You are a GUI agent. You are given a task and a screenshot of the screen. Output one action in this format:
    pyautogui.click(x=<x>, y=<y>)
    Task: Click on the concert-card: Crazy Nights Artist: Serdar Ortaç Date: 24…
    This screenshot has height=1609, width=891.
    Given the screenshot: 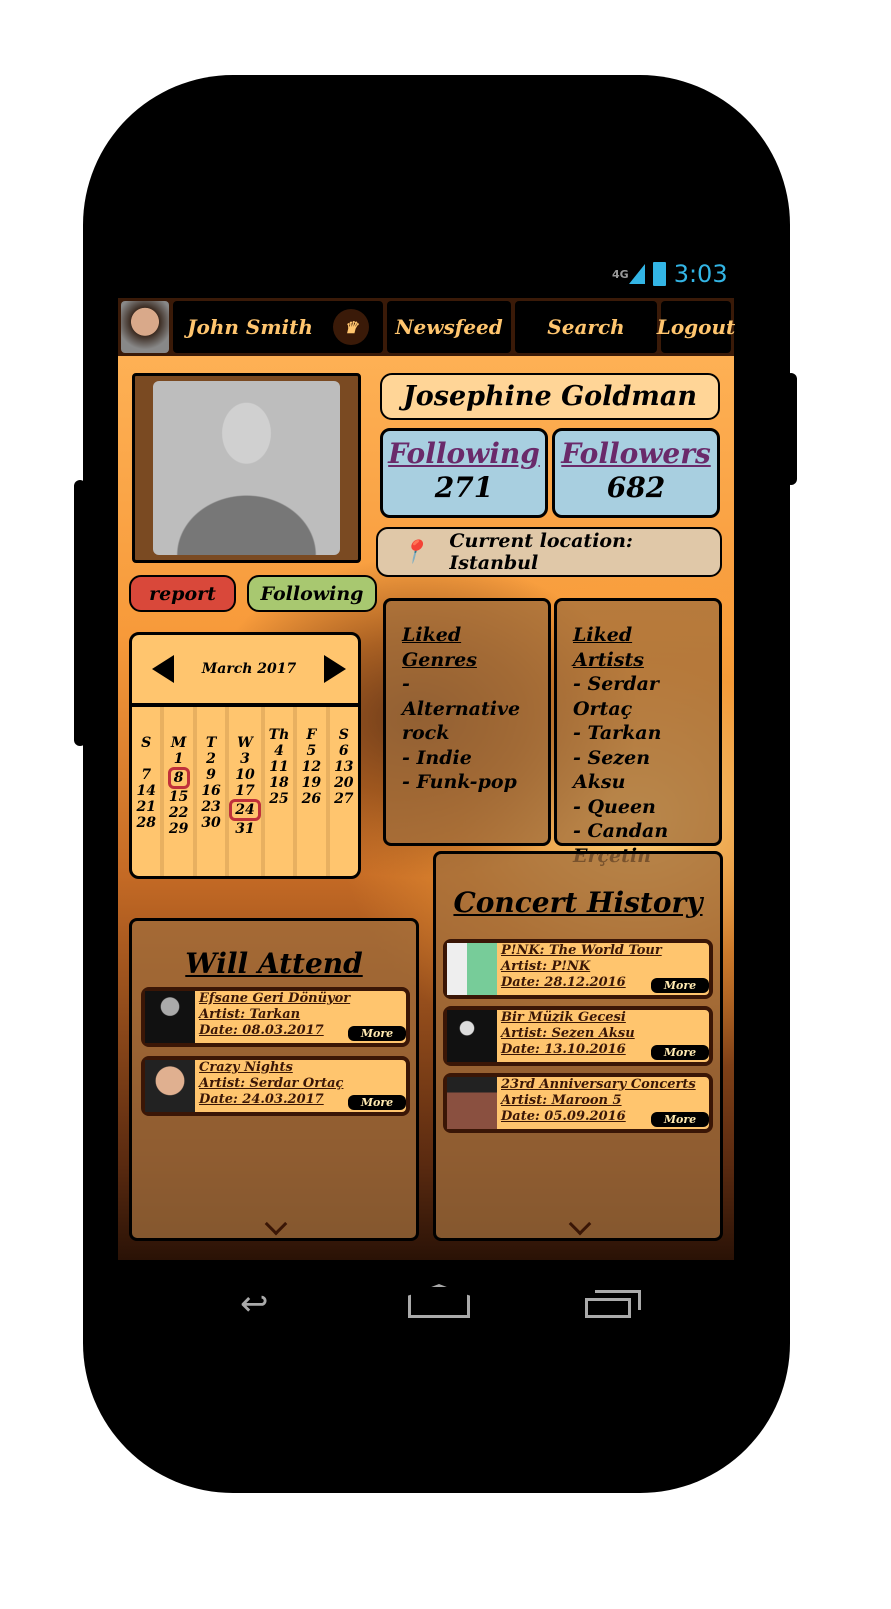 What is the action you would take?
    pyautogui.click(x=275, y=1086)
    